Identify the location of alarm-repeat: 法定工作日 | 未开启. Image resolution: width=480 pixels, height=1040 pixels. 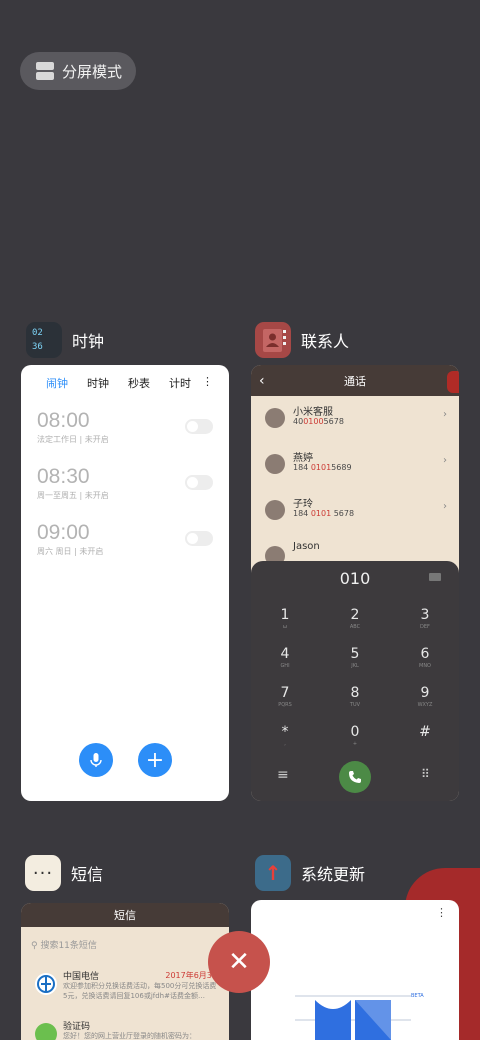
(73, 439).